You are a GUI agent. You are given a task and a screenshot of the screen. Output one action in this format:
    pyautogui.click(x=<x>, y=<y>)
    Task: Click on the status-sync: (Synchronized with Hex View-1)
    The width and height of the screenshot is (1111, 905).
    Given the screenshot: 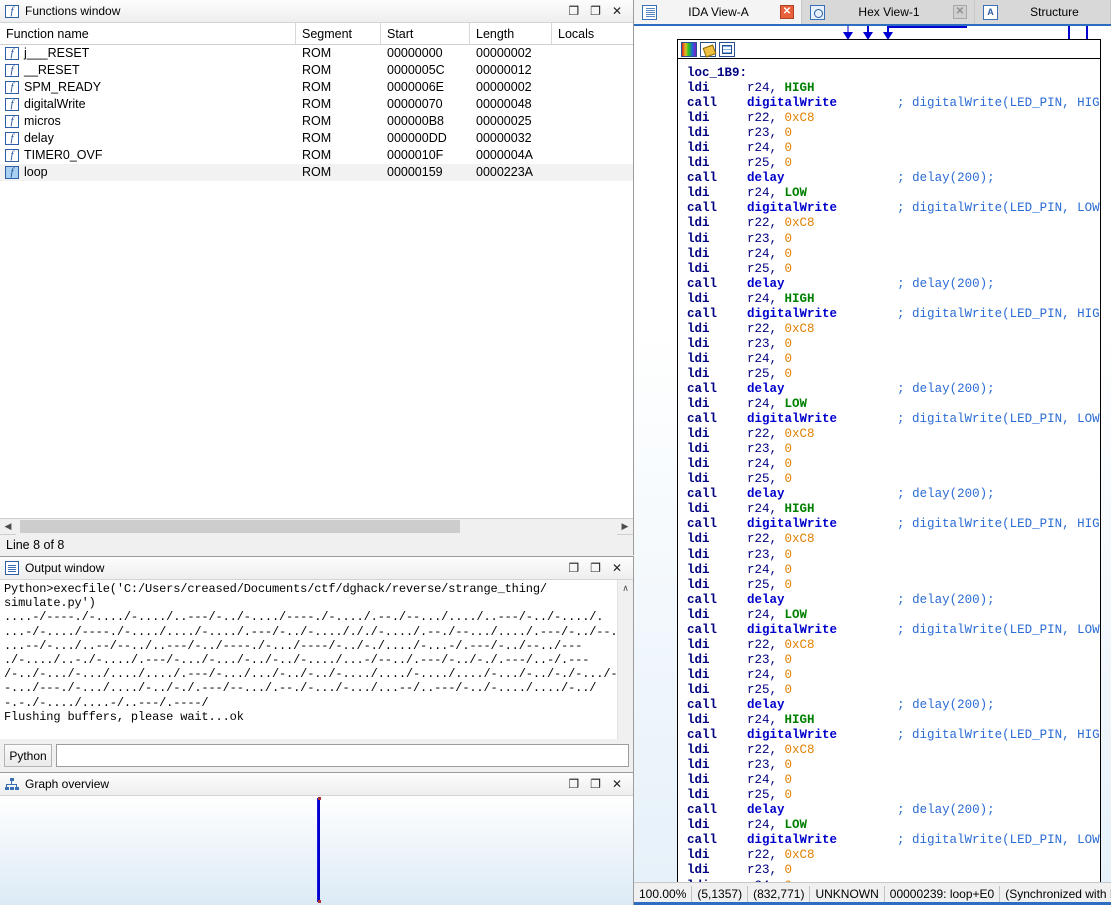 What is the action you would take?
    pyautogui.click(x=1058, y=893)
    